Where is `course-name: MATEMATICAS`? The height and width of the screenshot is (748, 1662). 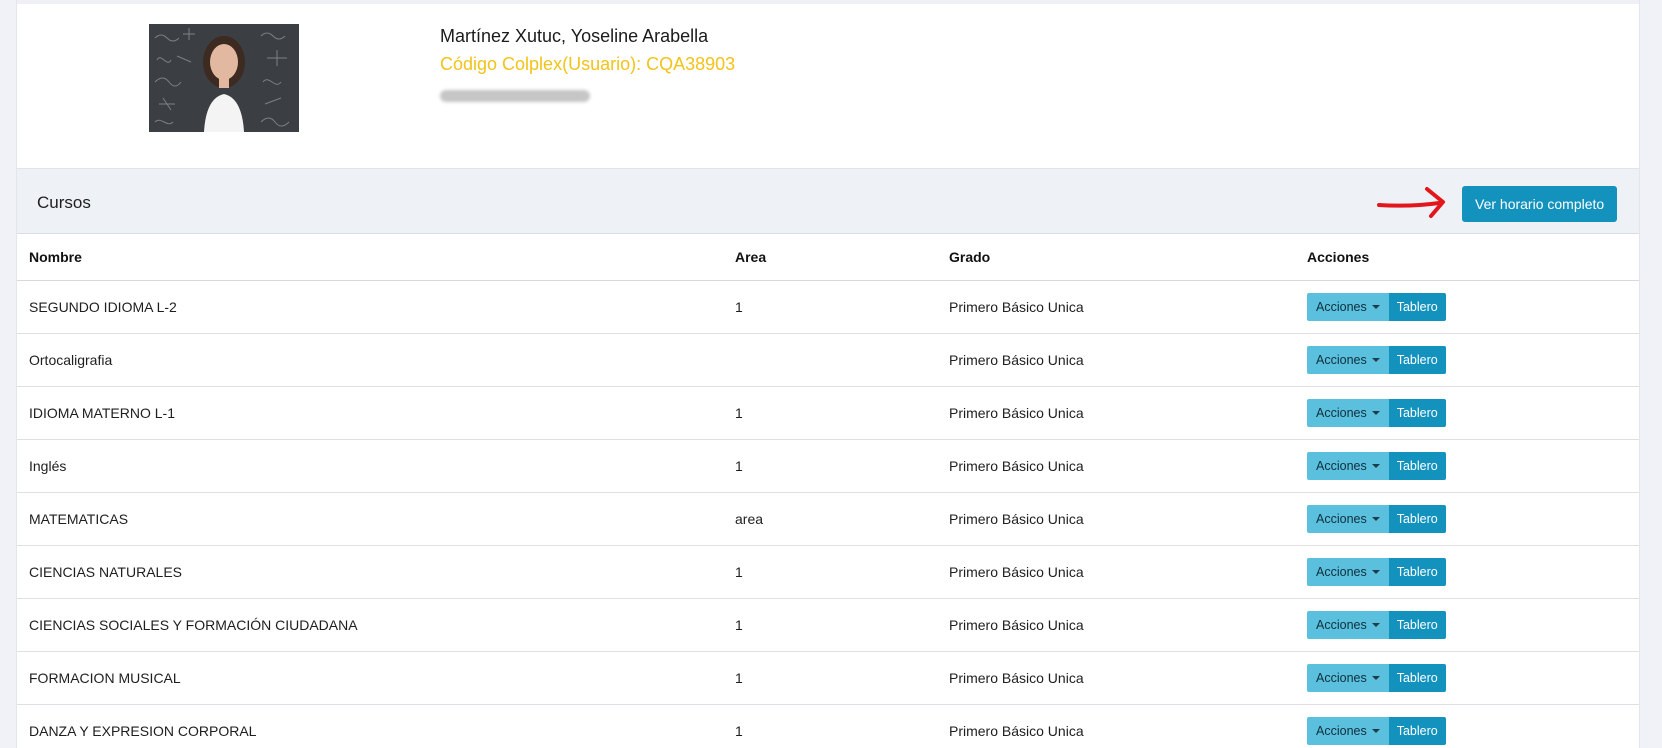
course-name: MATEMATICAS is located at coordinates (370, 519).